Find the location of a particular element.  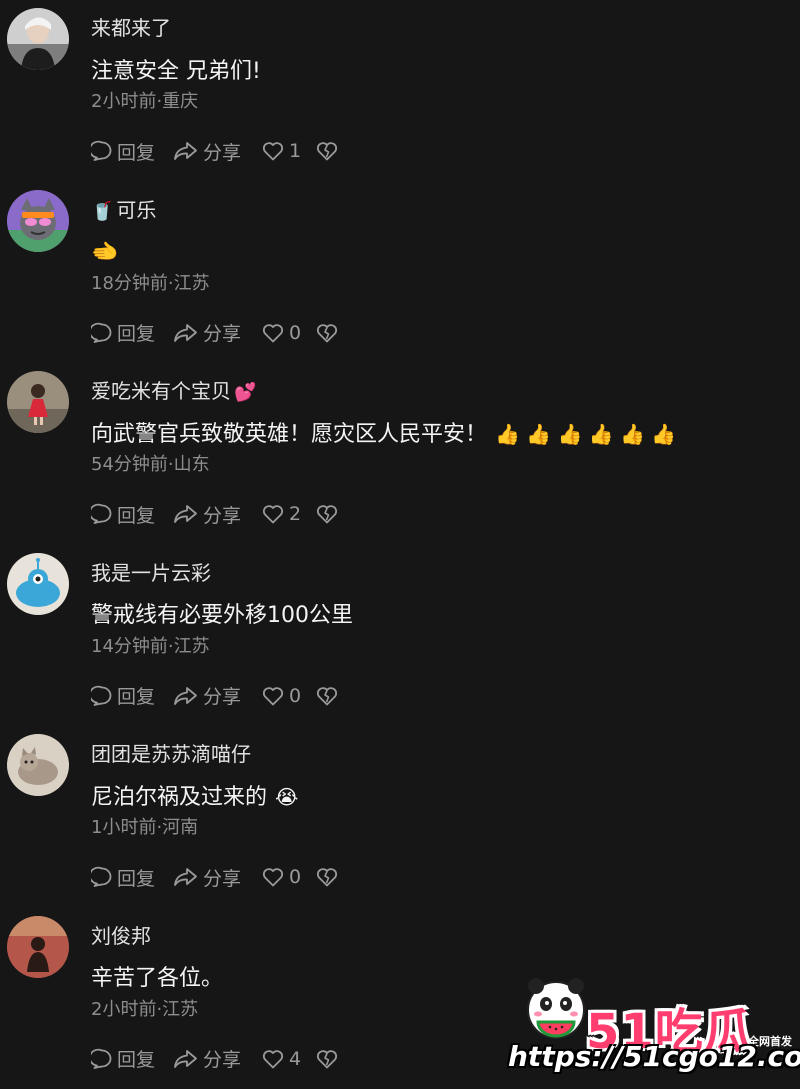

username-text: 来都来了 is located at coordinates (131, 28).